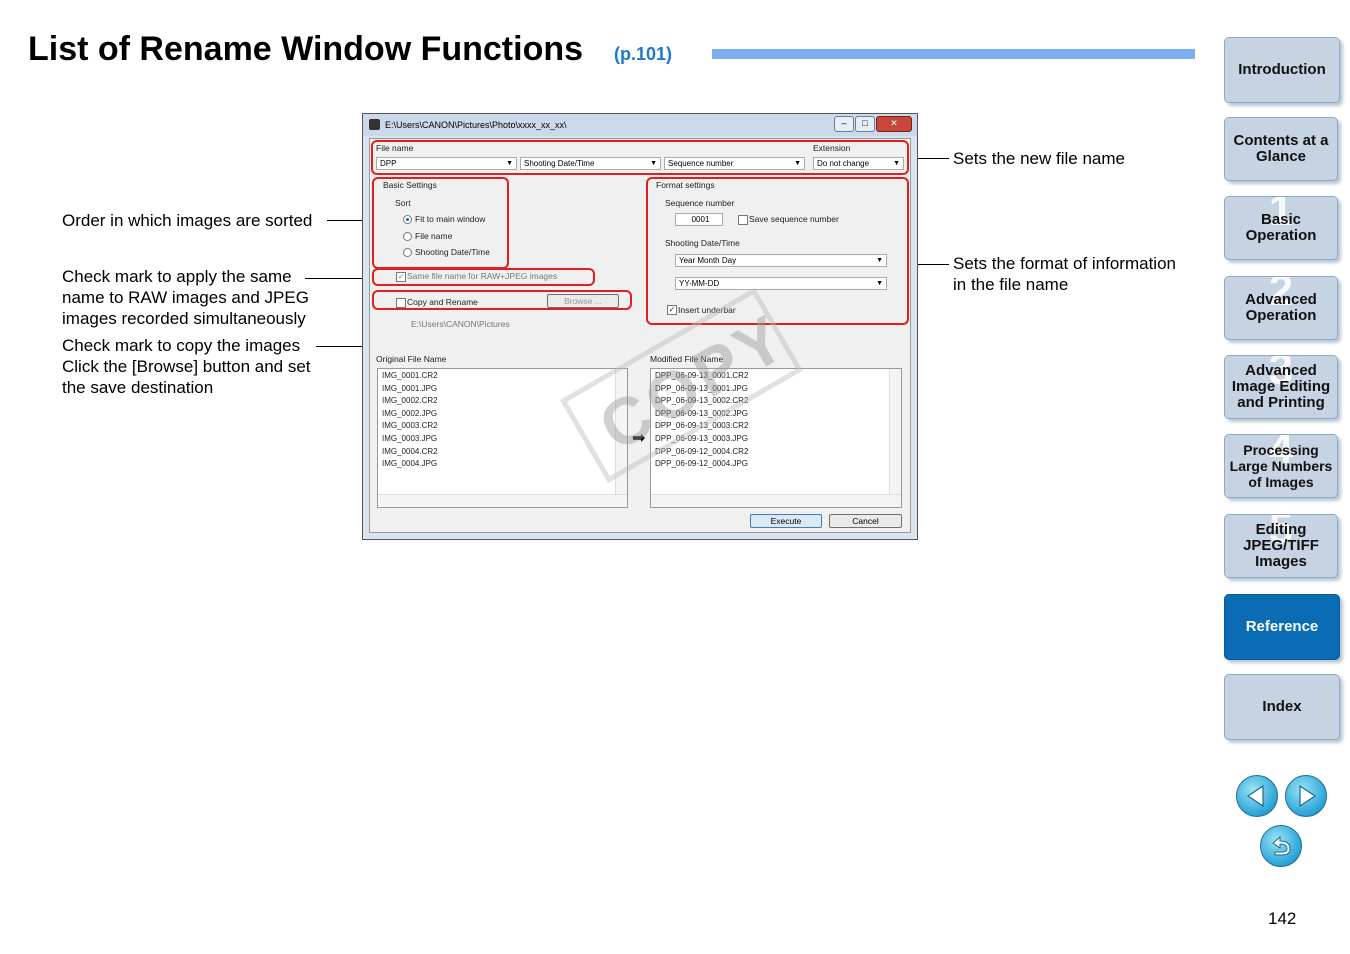 The image size is (1350, 954). I want to click on sidebar-item-label: Contents at a Glance, so click(1281, 148).